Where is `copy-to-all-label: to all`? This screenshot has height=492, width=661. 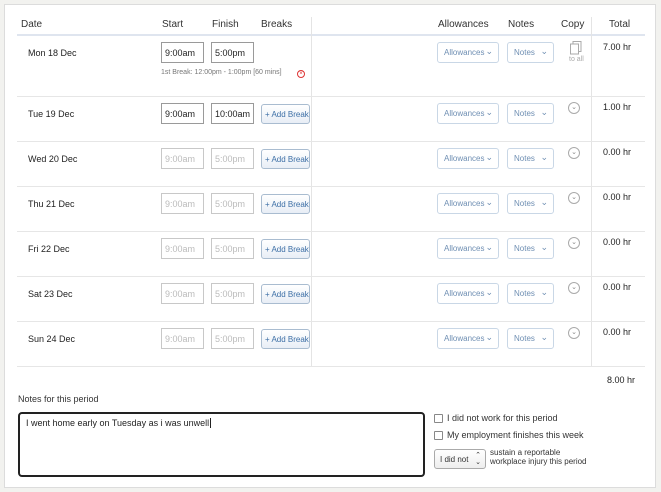 copy-to-all-label: to all is located at coordinates (576, 59).